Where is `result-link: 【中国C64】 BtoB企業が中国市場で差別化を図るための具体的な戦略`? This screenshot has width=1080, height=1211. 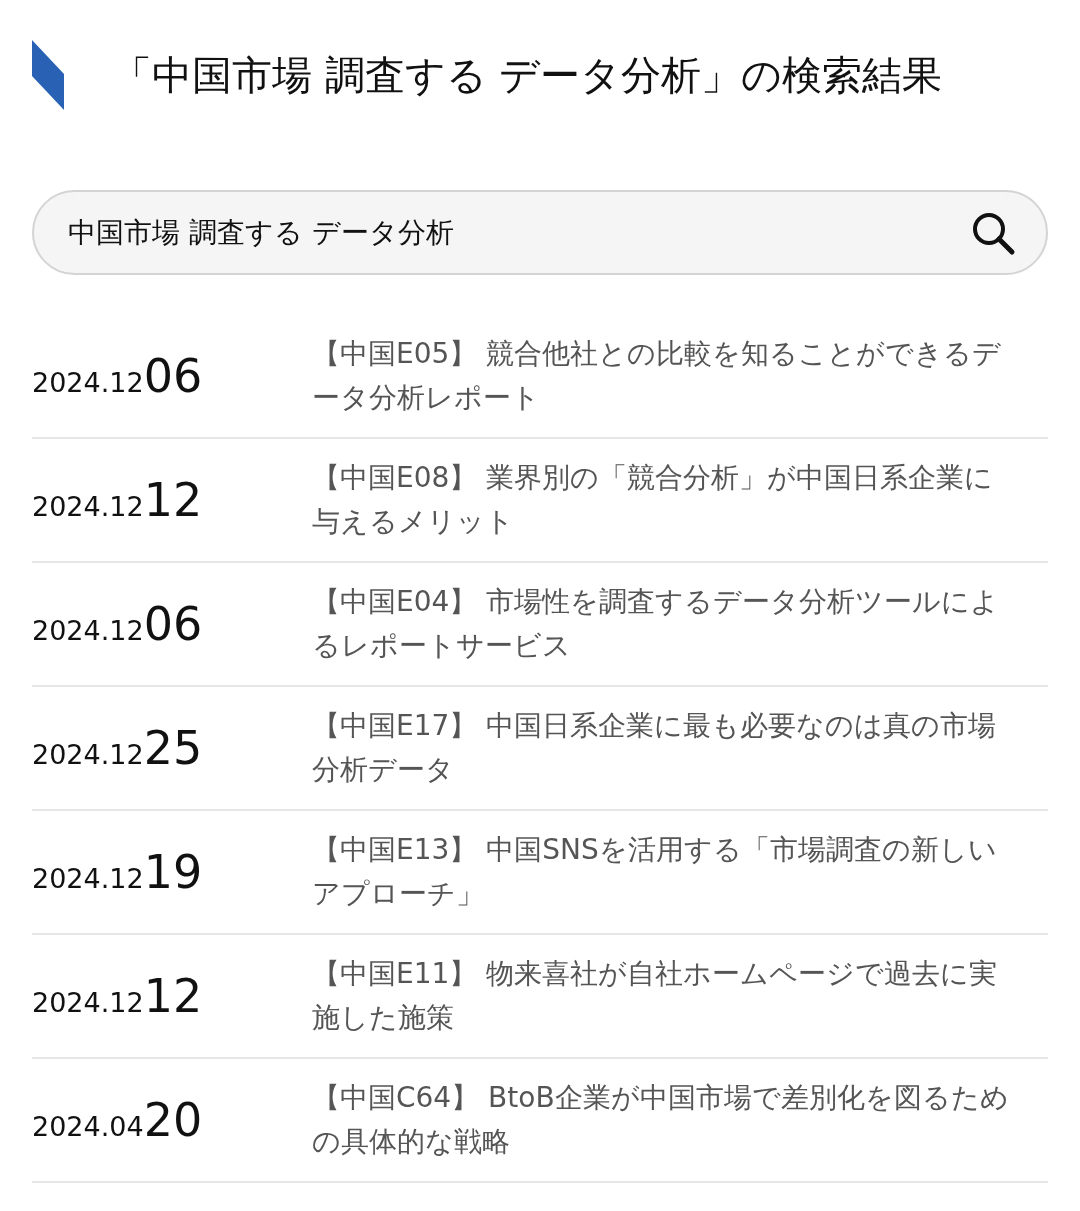 result-link: 【中国C64】 BtoB企業が中国市場で差別化を図るための具体的な戦略 is located at coordinates (680, 1120).